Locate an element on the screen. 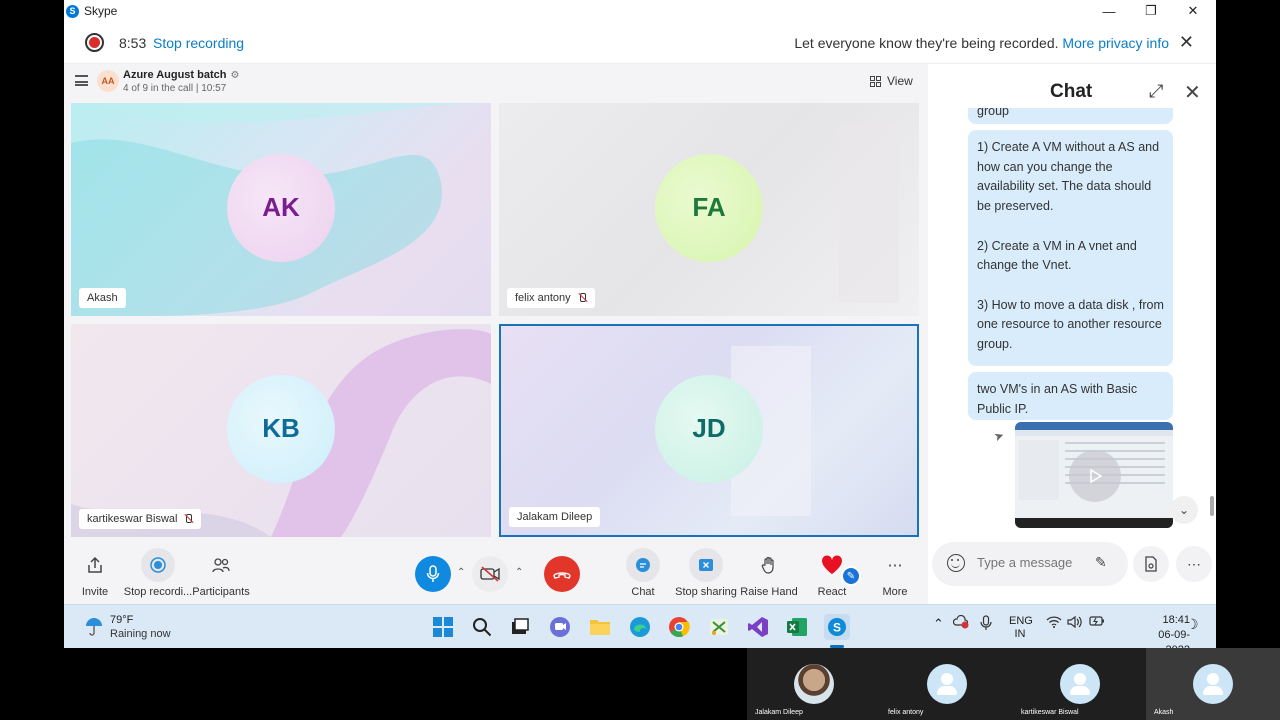 This screenshot has height=720, width=1280. notifications-moon-icon: ☽ is located at coordinates (1192, 624).